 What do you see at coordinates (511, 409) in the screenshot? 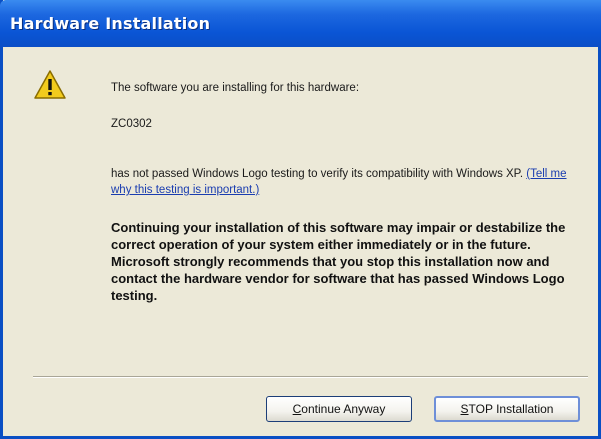
I see `stop-label: TOP Installation` at bounding box center [511, 409].